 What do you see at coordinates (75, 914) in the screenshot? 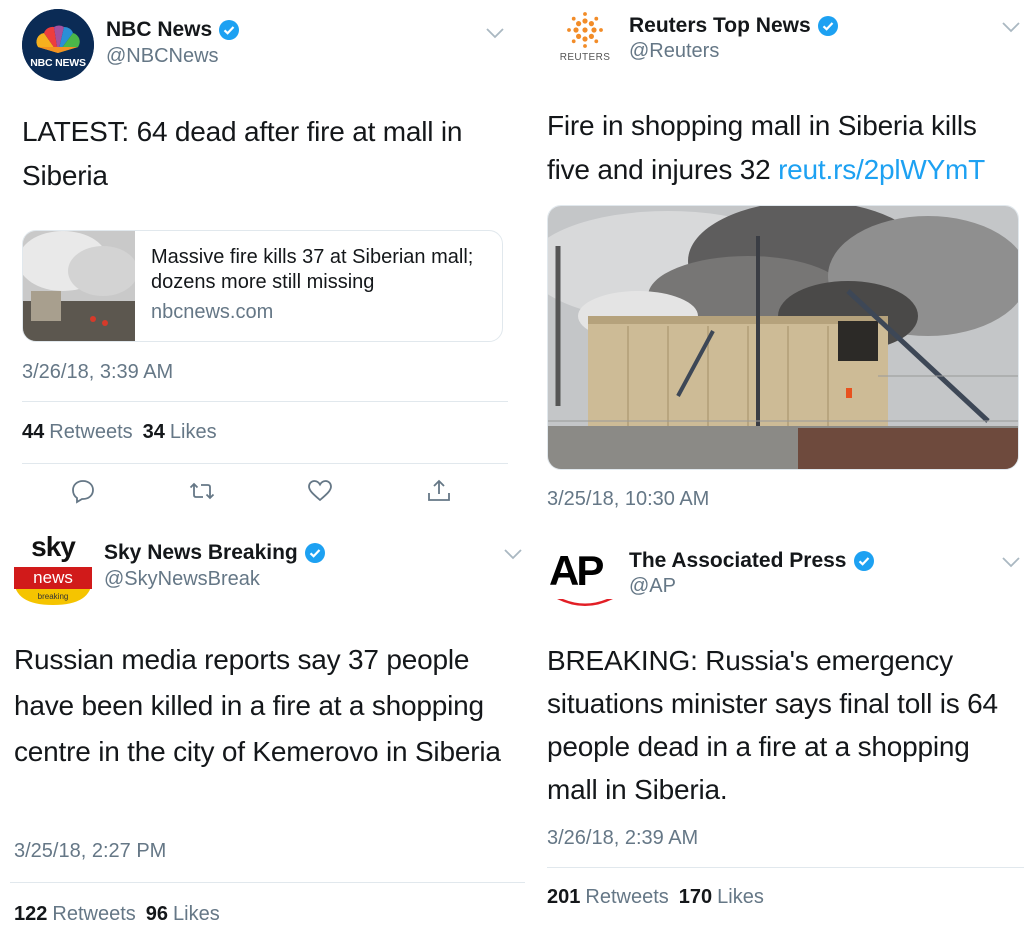
I see `retweets-stat: 122 Retweets` at bounding box center [75, 914].